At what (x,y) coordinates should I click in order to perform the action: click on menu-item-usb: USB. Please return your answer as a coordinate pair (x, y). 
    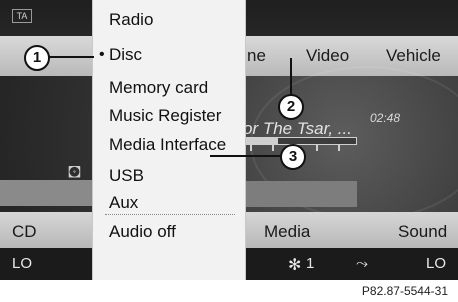
    Looking at the image, I should click on (126, 176).